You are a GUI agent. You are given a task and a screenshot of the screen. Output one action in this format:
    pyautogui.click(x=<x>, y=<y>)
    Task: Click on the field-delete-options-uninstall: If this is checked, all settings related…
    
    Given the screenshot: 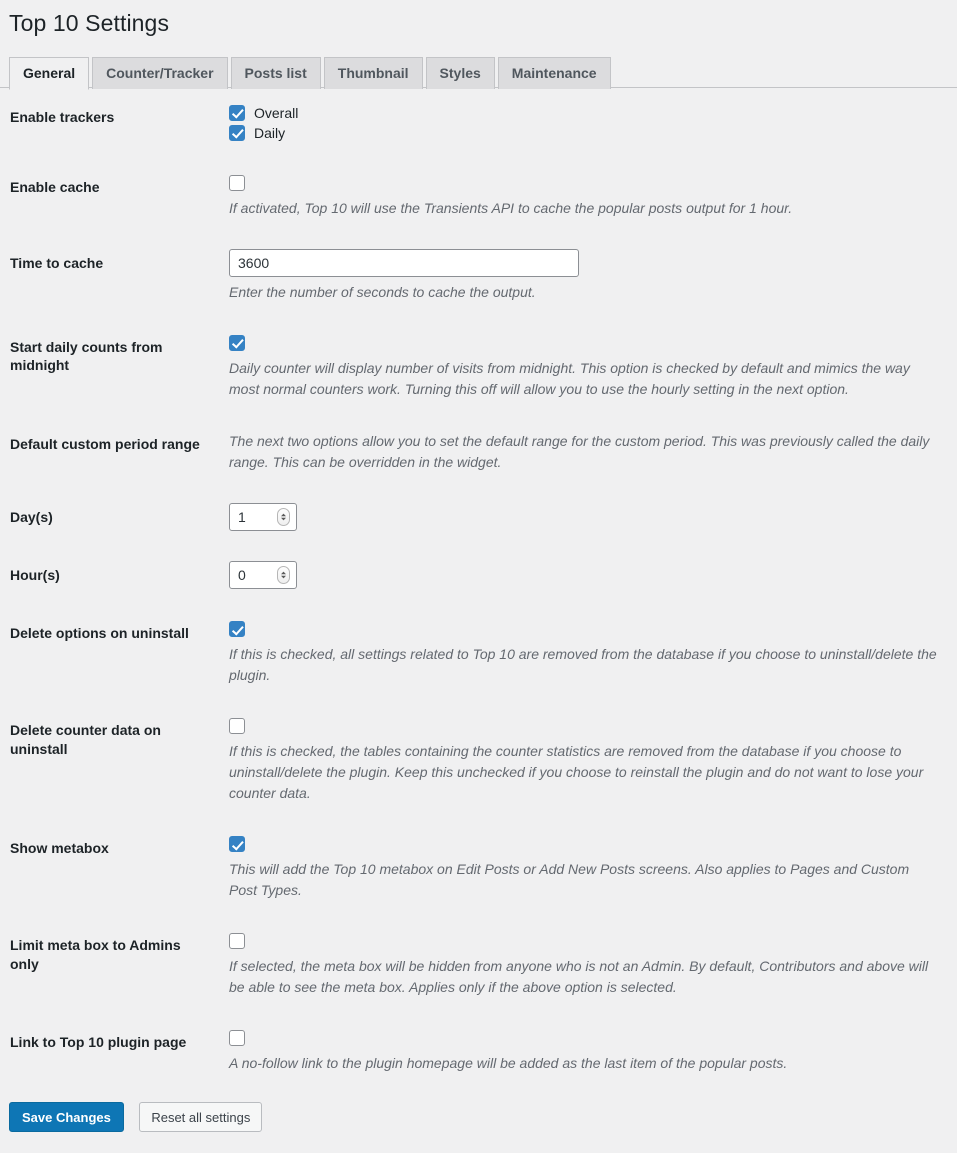 What is the action you would take?
    pyautogui.click(x=588, y=652)
    